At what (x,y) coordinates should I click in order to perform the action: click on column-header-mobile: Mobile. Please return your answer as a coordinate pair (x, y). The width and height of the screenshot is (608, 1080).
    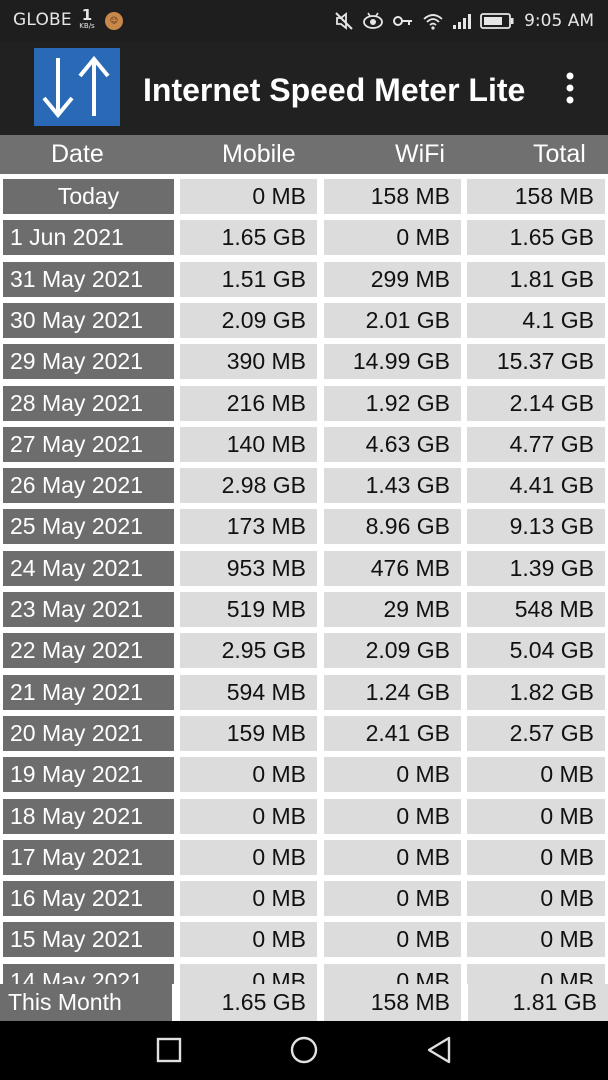
    Looking at the image, I should click on (259, 154).